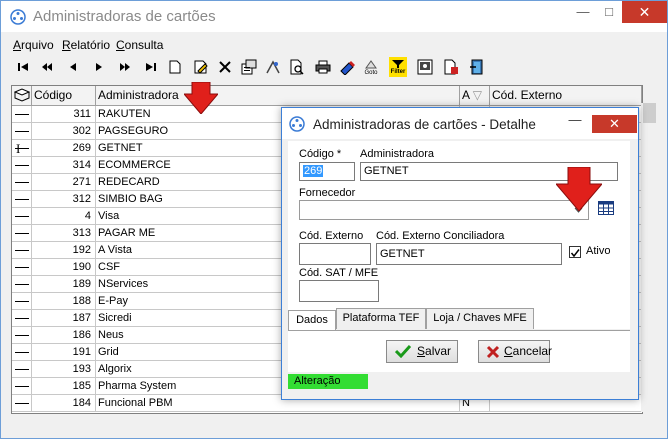 The image size is (668, 439). I want to click on new-record-button, so click(175, 67).